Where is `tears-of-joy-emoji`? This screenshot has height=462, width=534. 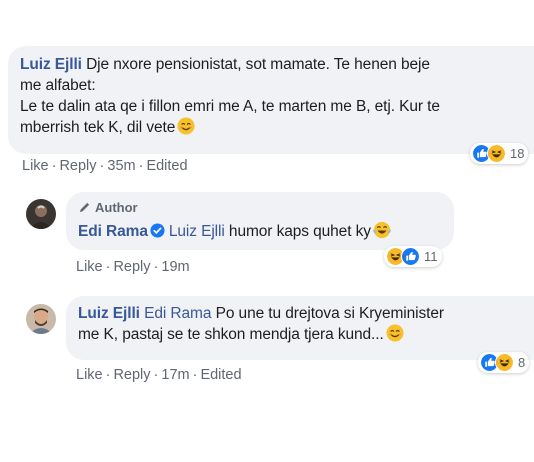
tears-of-joy-emoji is located at coordinates (382, 230).